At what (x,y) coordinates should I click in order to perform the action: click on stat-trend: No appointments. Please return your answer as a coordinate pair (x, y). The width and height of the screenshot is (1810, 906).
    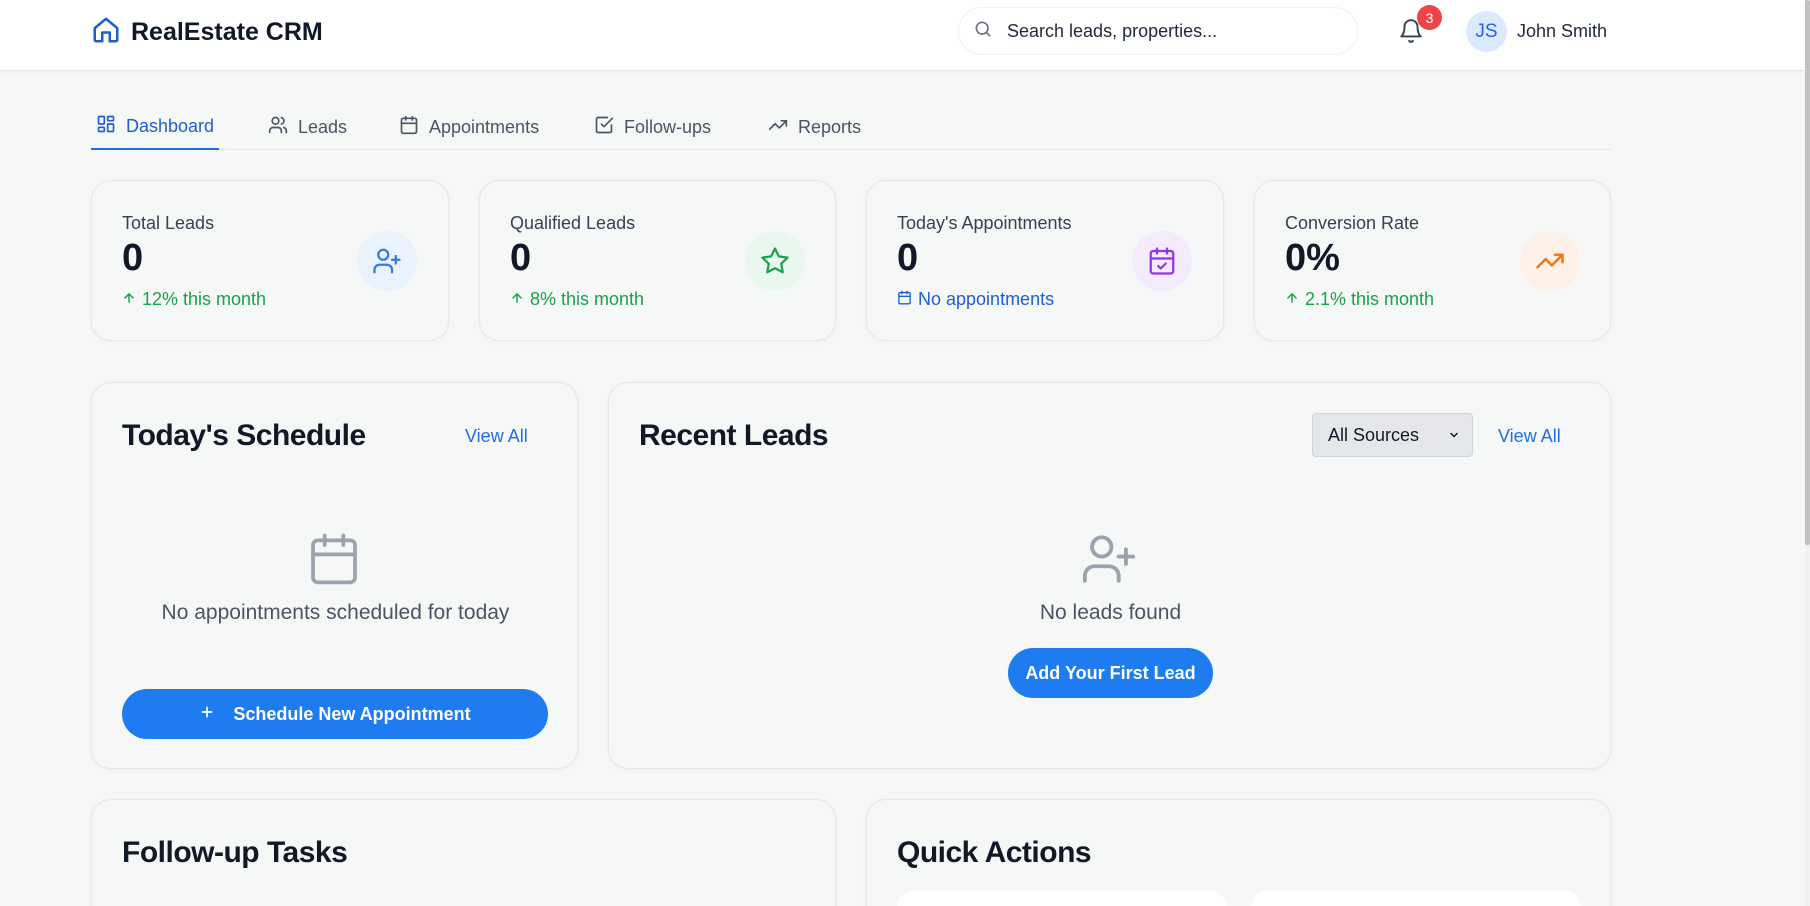
    Looking at the image, I should click on (975, 299).